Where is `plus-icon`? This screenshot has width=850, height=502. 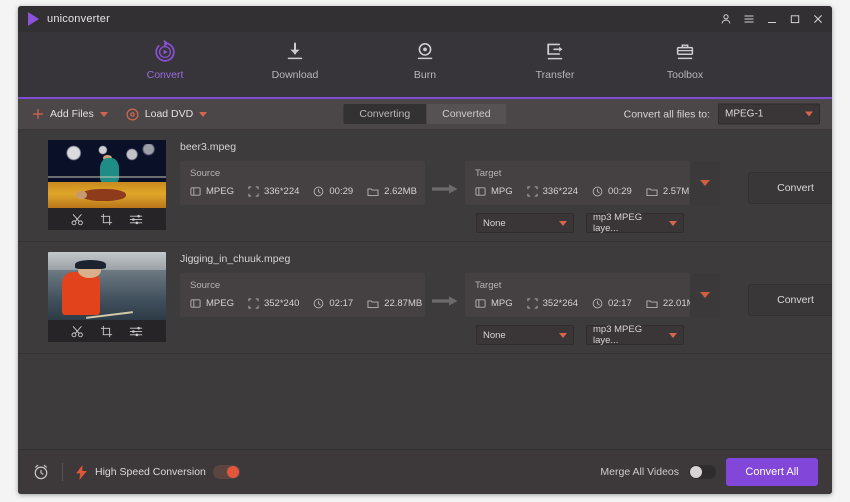 plus-icon is located at coordinates (38, 114).